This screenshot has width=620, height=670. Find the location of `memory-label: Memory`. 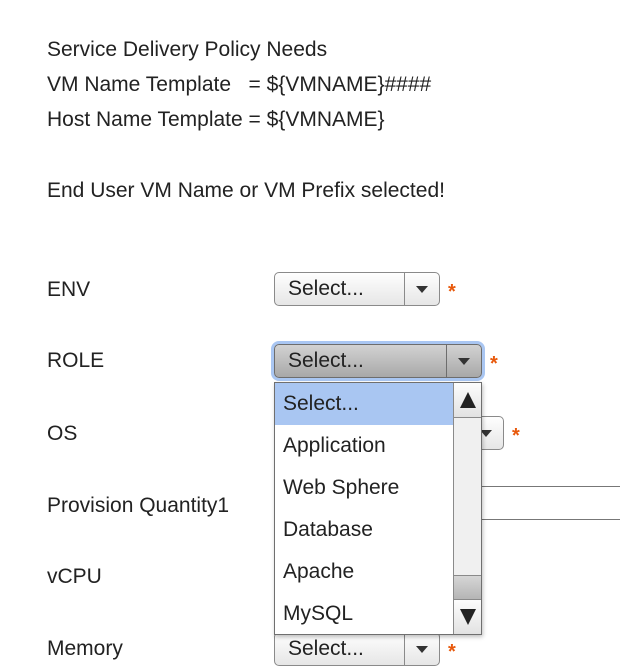

memory-label: Memory is located at coordinates (85, 648).